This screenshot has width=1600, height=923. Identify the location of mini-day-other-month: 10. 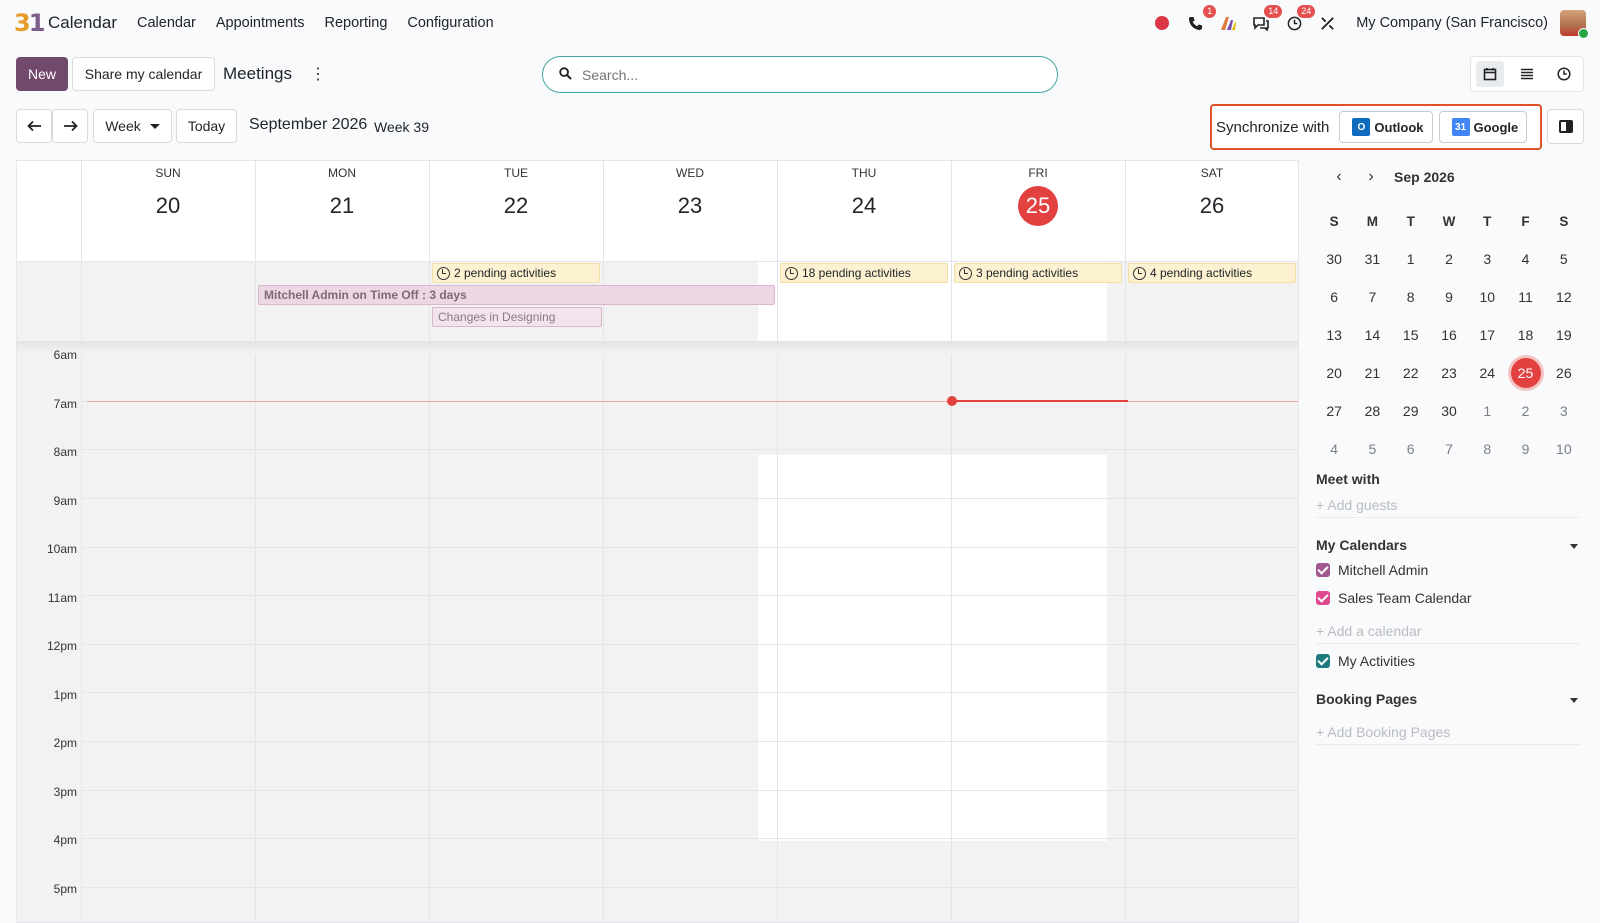
(1564, 449).